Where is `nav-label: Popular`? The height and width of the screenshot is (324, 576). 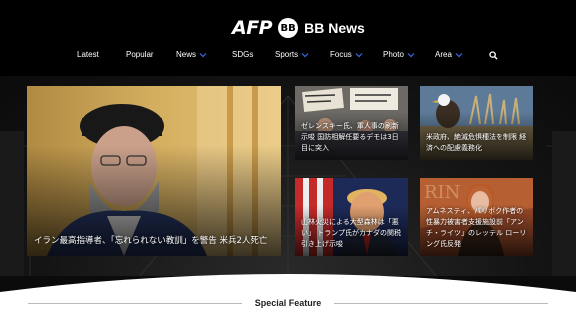 nav-label: Popular is located at coordinates (140, 54).